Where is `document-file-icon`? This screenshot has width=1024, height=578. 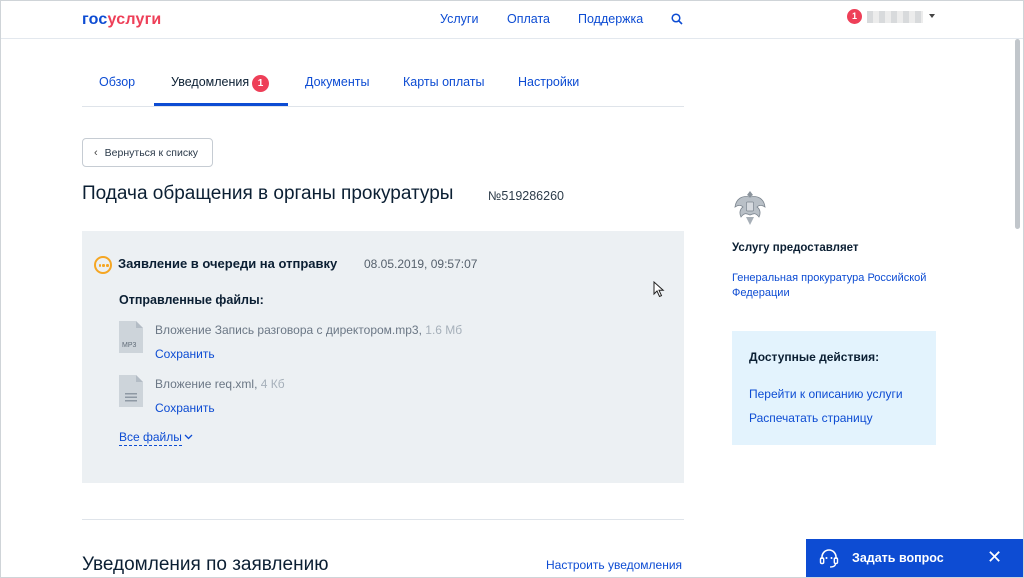 document-file-icon is located at coordinates (131, 391).